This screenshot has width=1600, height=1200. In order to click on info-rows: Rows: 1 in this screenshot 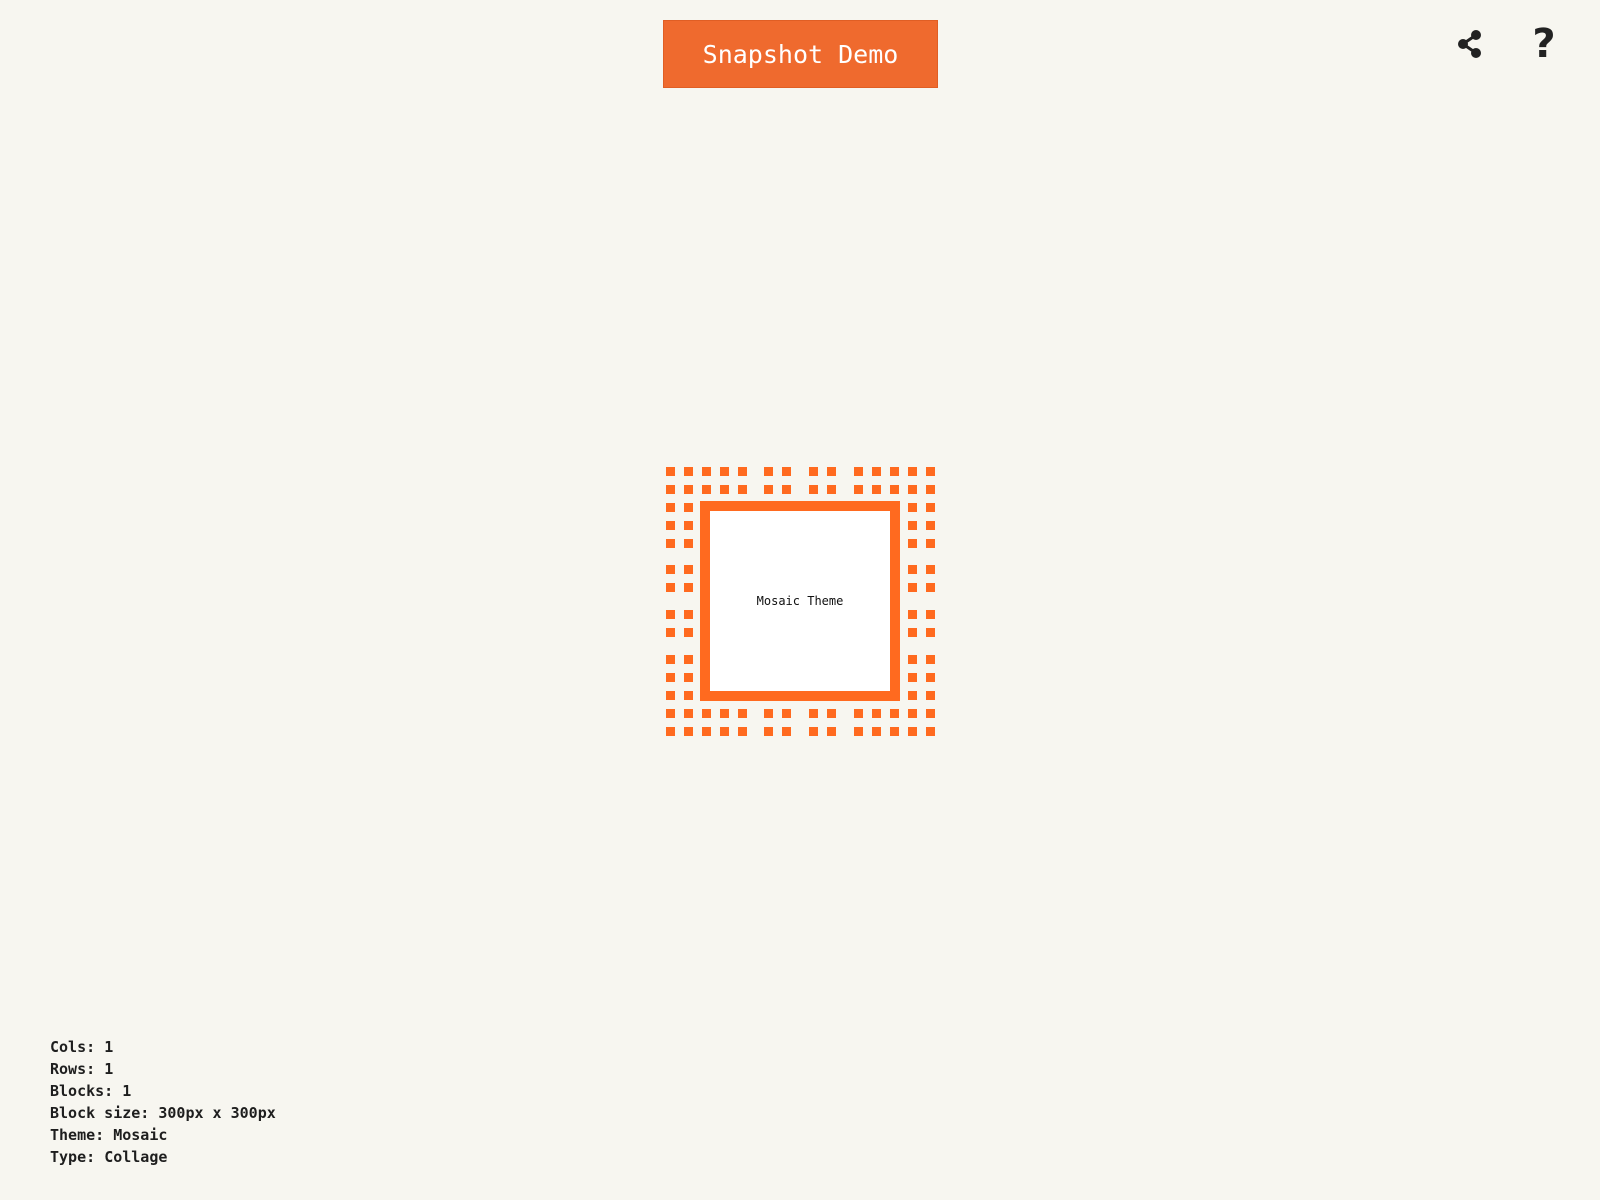, I will do `click(82, 1069)`.